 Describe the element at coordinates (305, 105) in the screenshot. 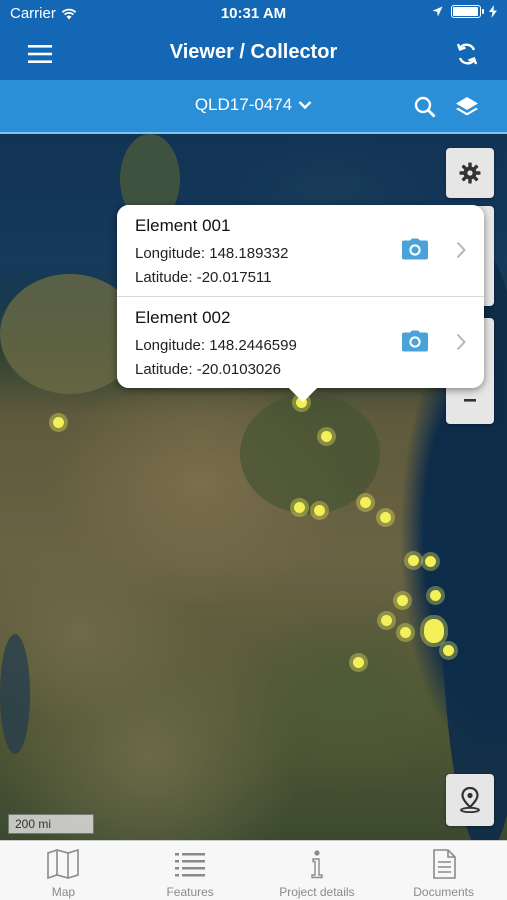

I see `chevron-down-icon` at that location.